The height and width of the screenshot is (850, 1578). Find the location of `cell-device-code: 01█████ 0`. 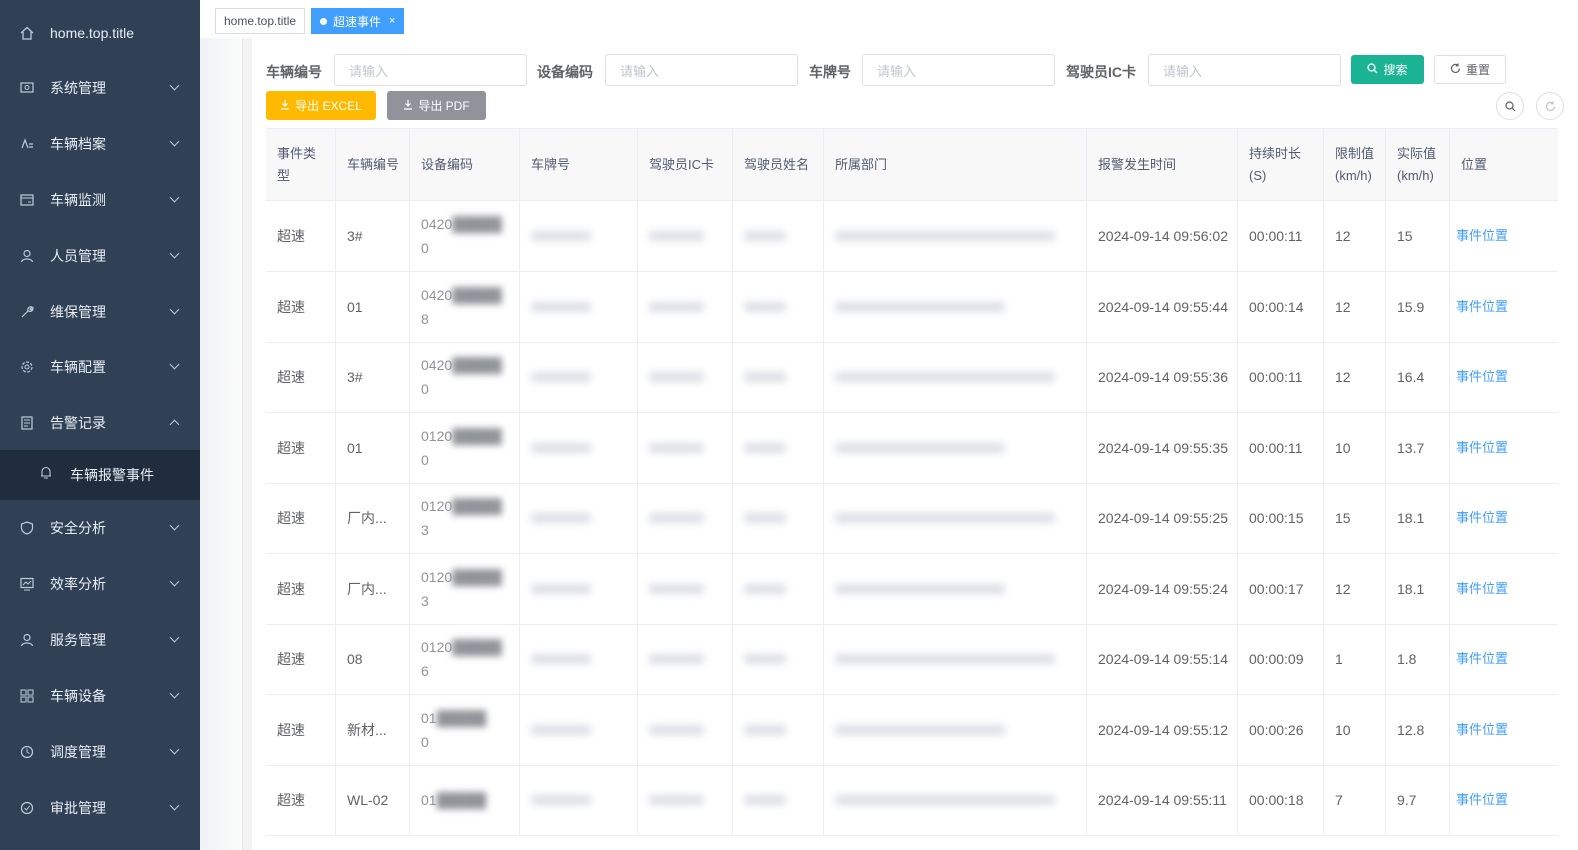

cell-device-code: 01█████ 0 is located at coordinates (464, 729).